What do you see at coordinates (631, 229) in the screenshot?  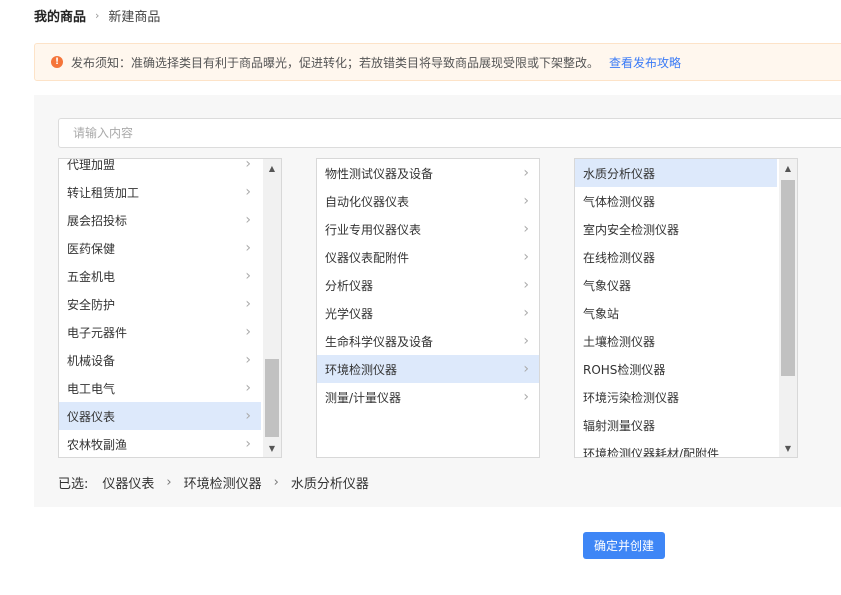 I see `category-item-label: 室内安全检测仪器` at bounding box center [631, 229].